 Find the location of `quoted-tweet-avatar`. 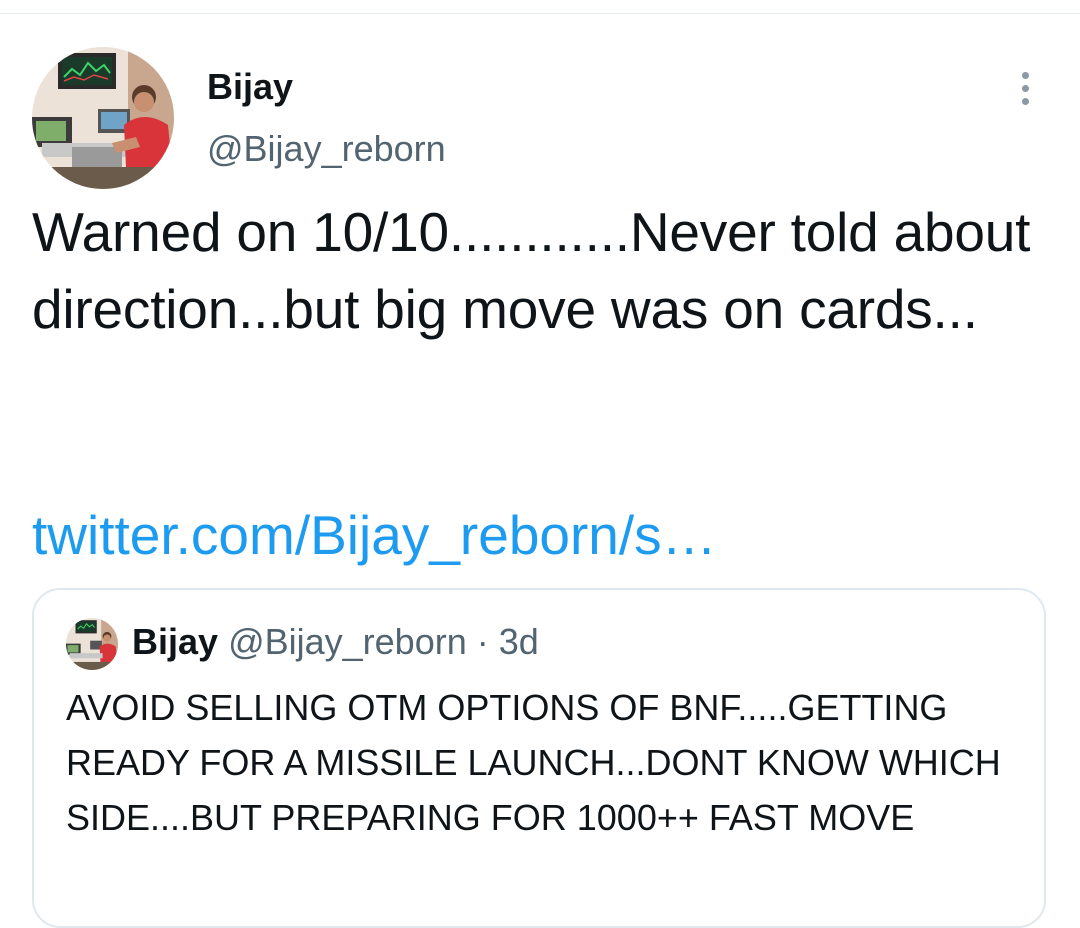

quoted-tweet-avatar is located at coordinates (92, 644).